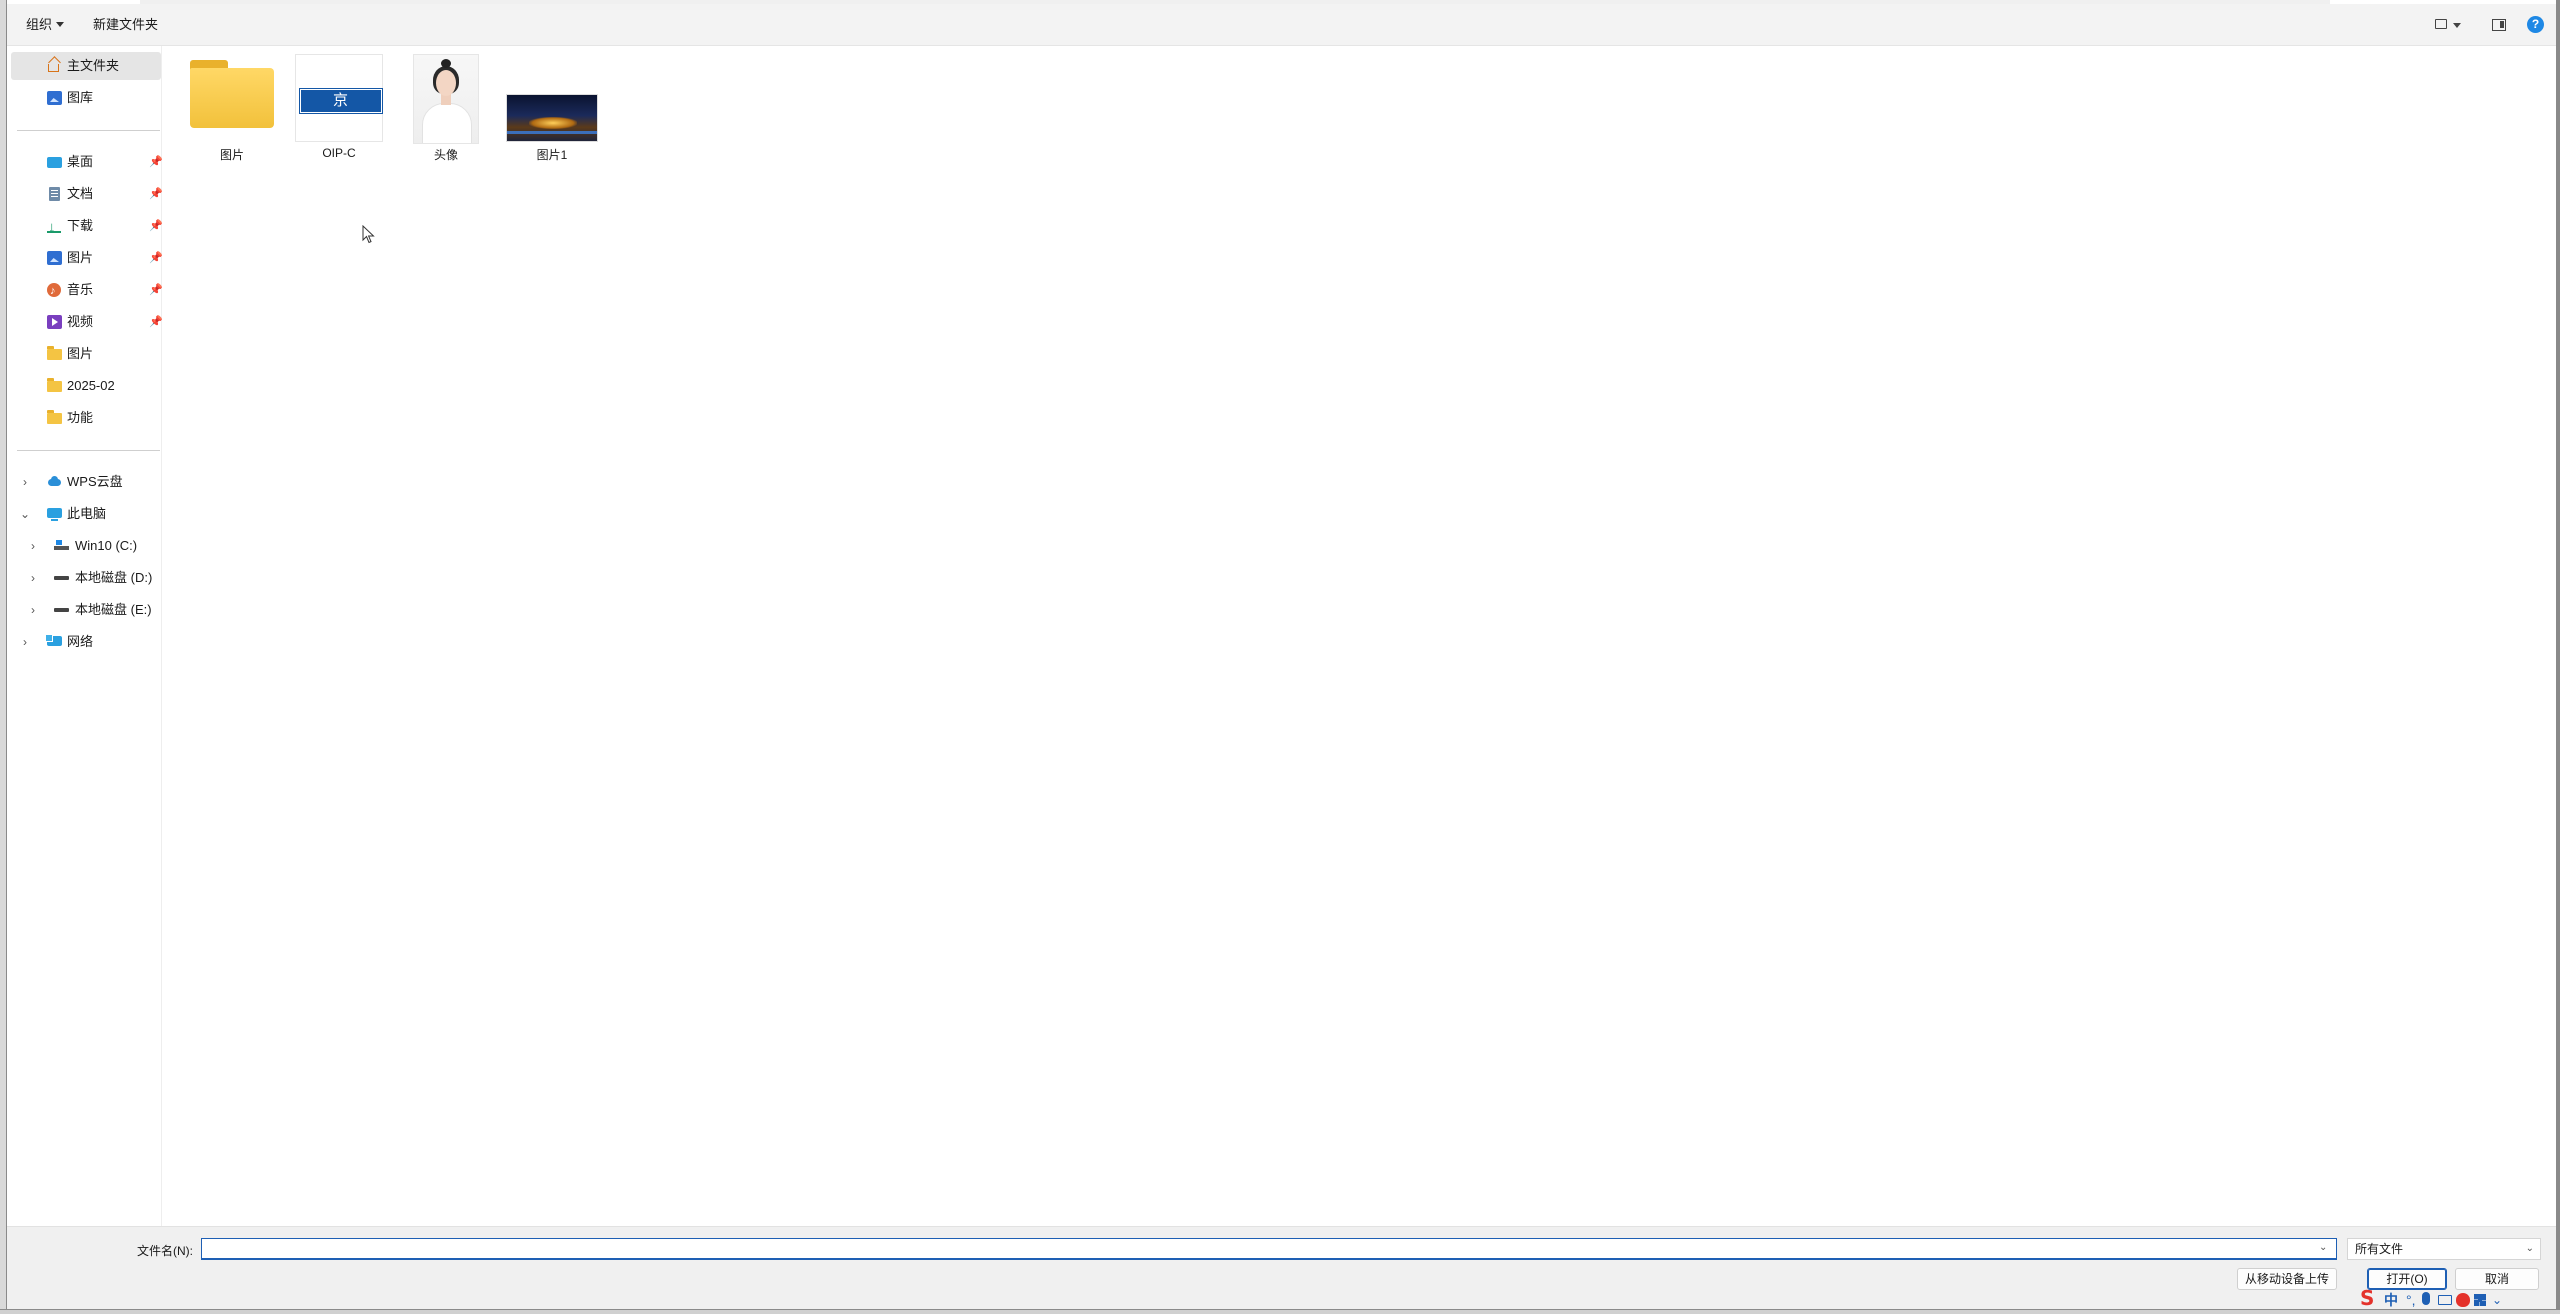  Describe the element at coordinates (2480, 1300) in the screenshot. I see `toolbox-icon` at that location.